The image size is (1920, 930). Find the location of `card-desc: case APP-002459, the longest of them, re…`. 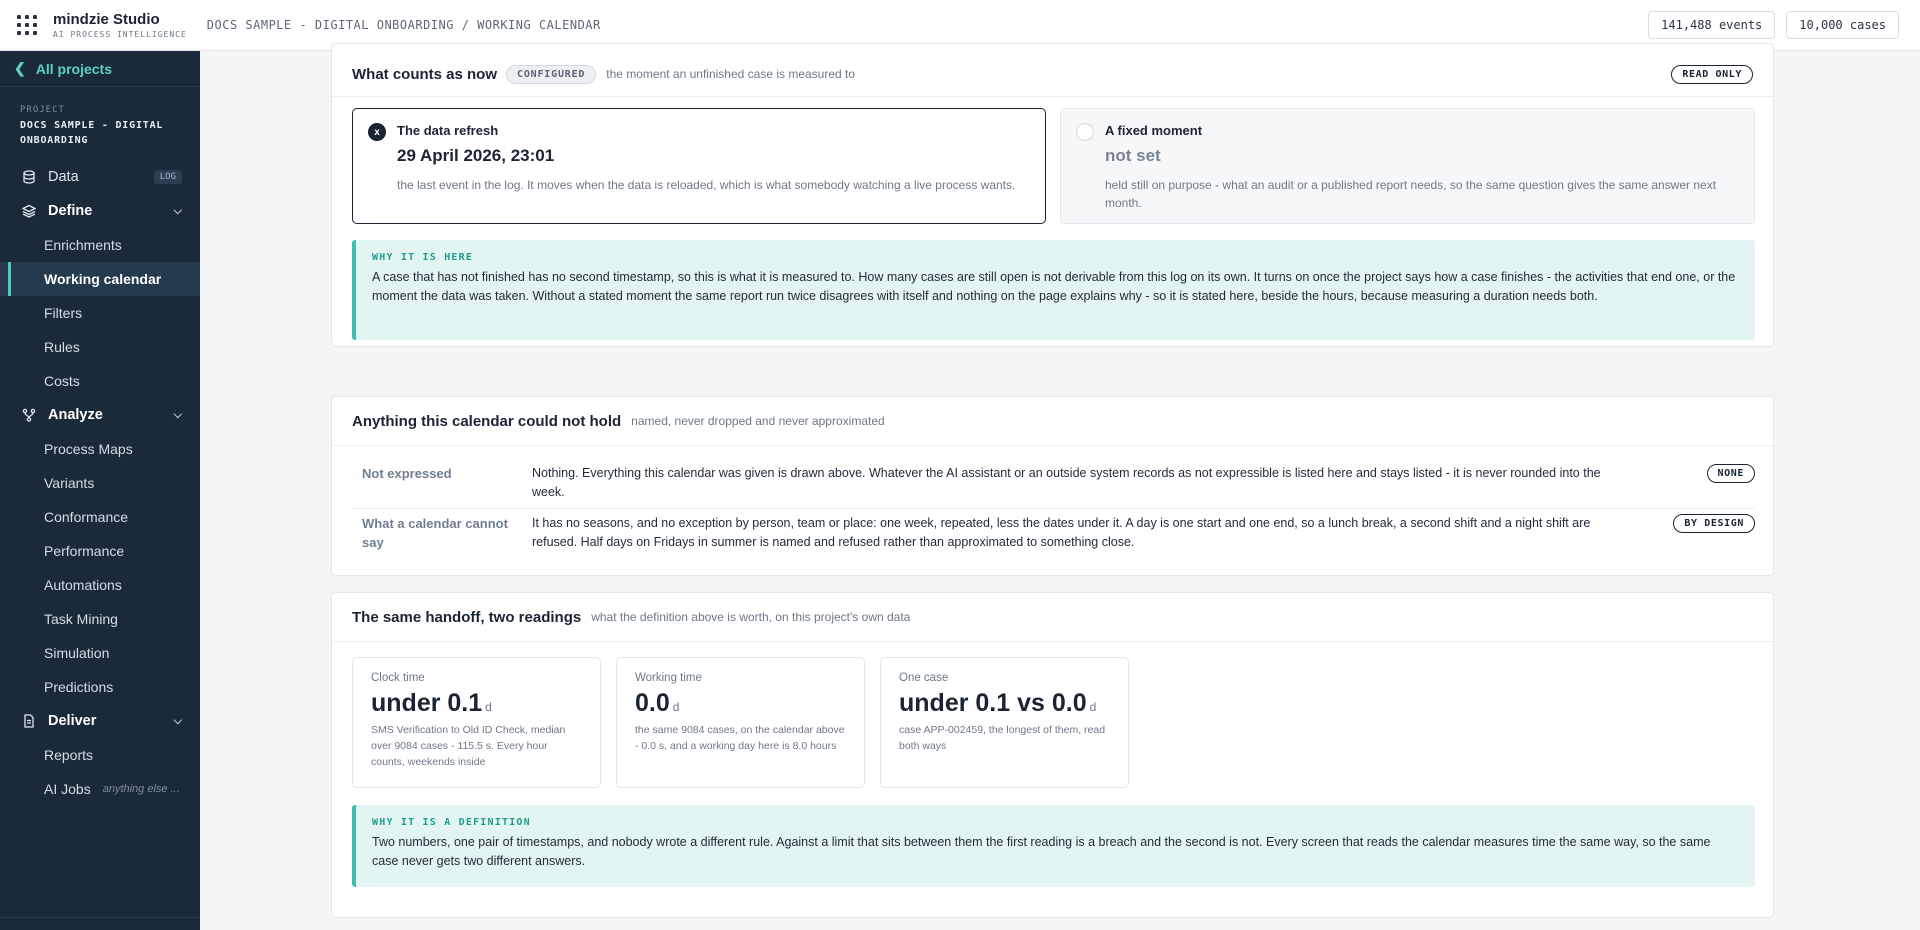

card-desc: case APP-002459, the longest of them, re… is located at coordinates (1002, 738).